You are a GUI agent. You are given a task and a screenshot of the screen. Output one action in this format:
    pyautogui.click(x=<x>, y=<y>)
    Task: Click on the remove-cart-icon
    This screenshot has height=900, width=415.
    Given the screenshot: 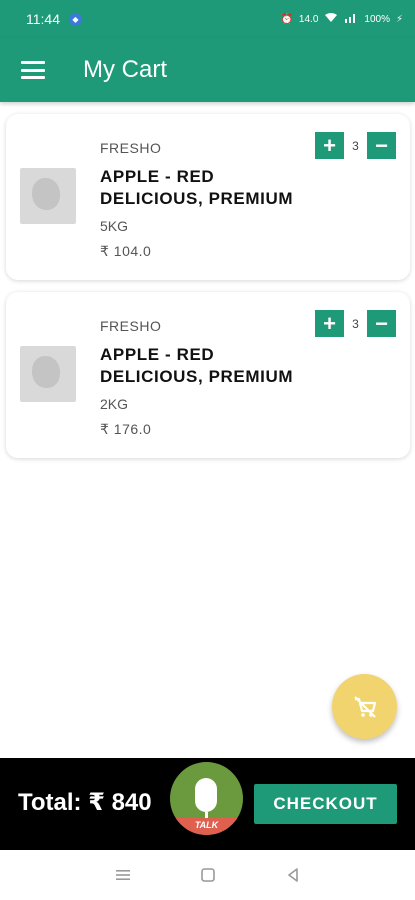 What is the action you would take?
    pyautogui.click(x=364, y=706)
    